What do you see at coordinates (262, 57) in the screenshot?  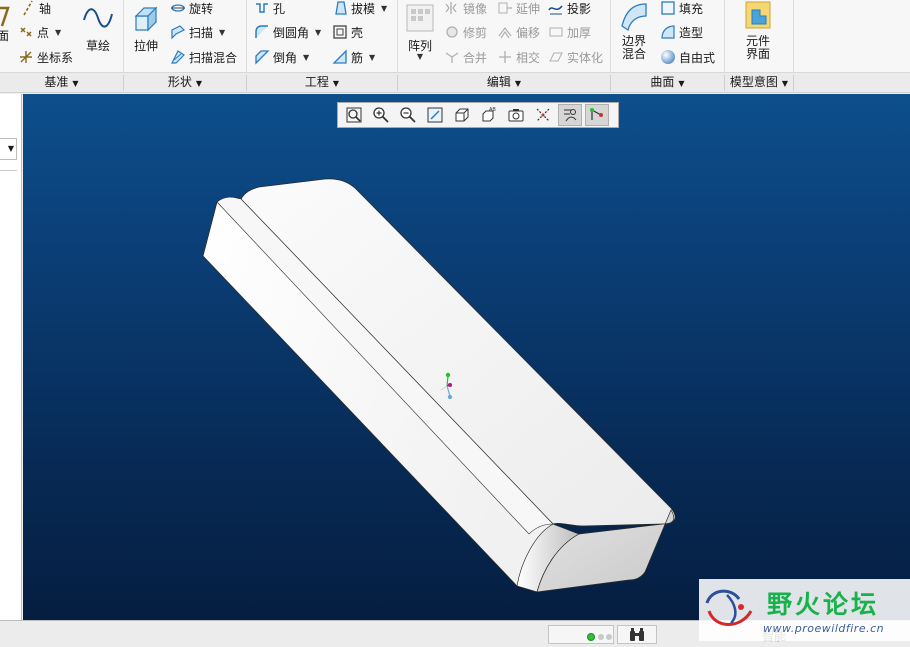 I see `chamfer-icon` at bounding box center [262, 57].